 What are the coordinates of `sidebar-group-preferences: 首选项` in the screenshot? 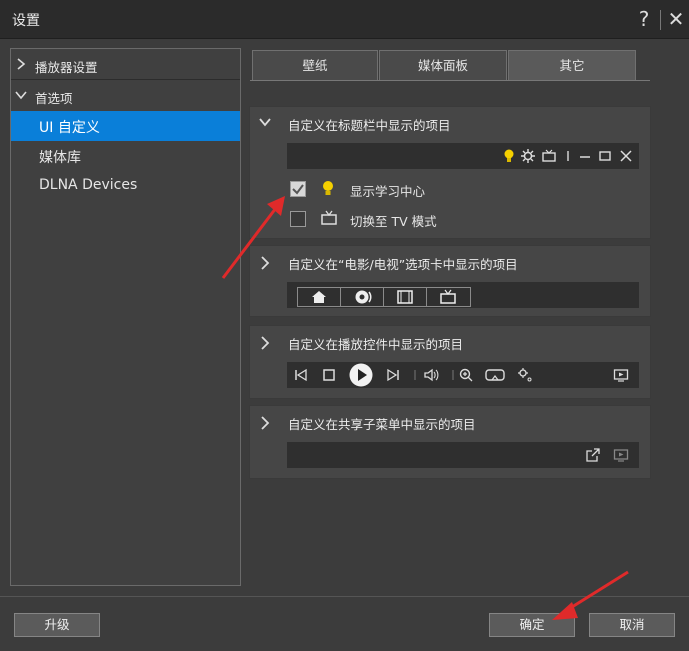 It's located at (125, 95).